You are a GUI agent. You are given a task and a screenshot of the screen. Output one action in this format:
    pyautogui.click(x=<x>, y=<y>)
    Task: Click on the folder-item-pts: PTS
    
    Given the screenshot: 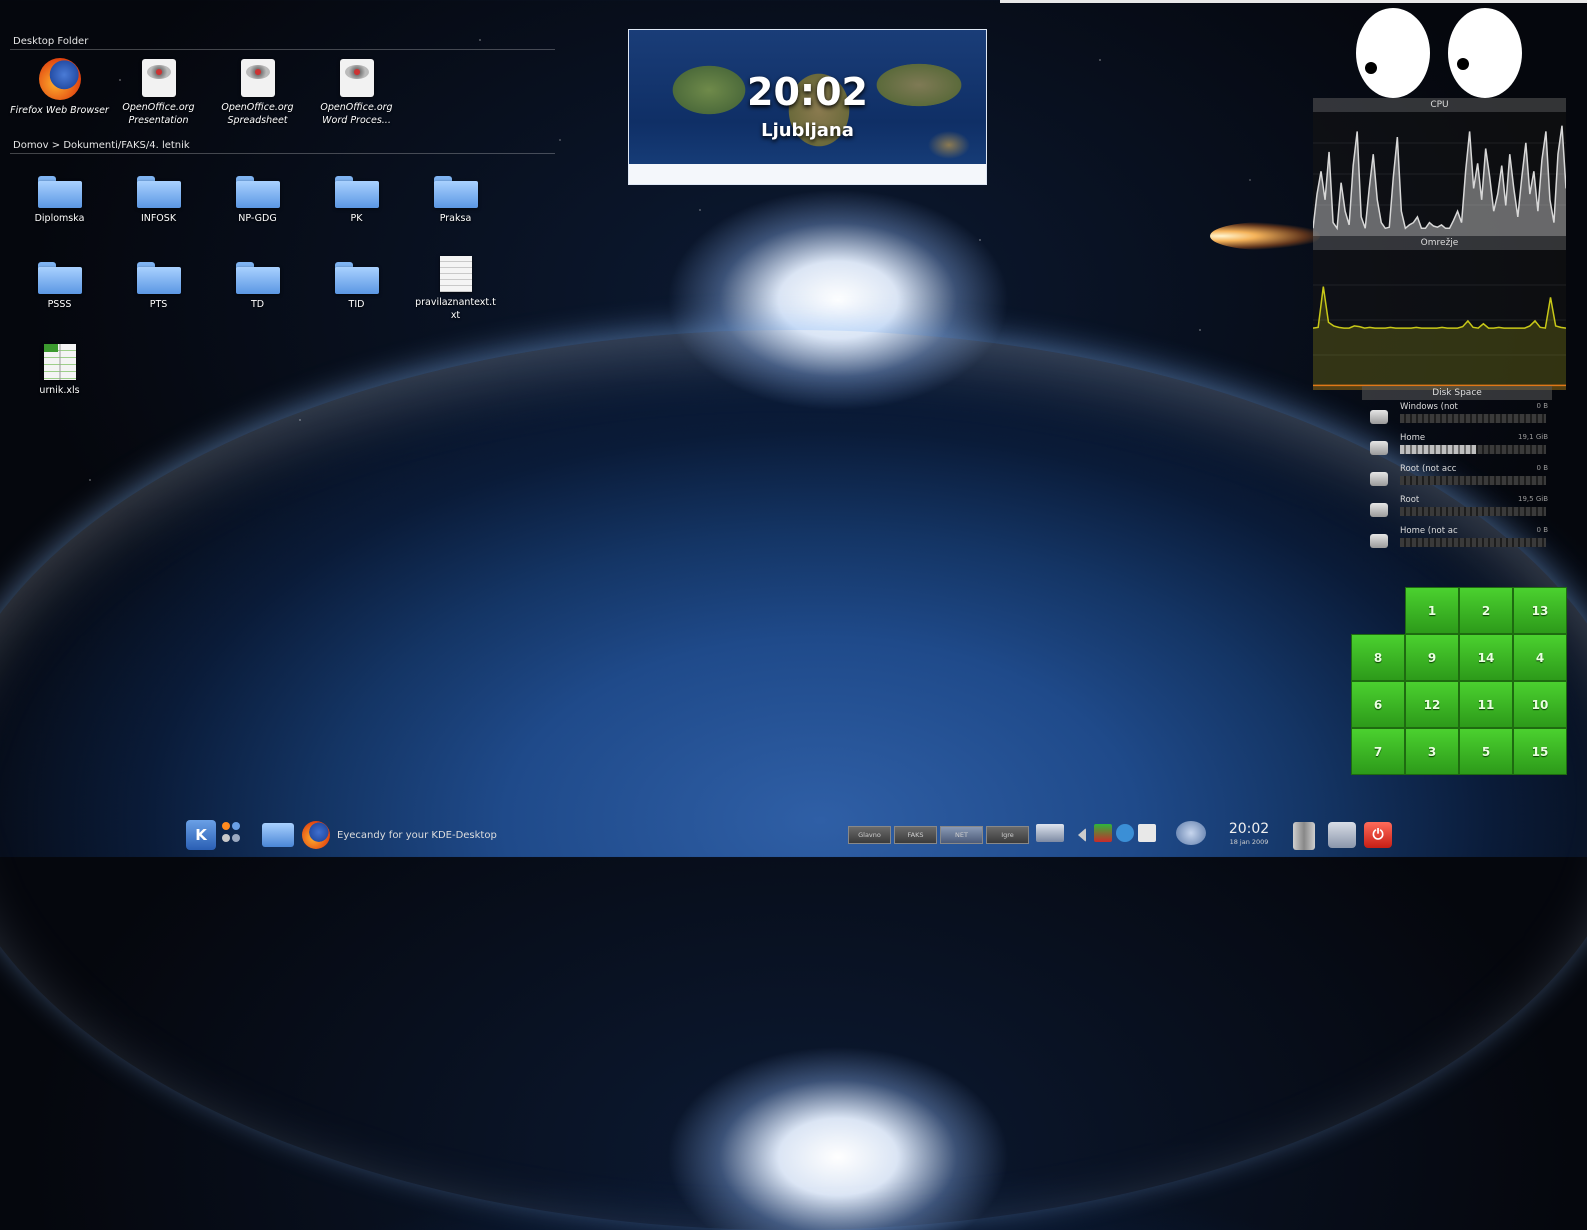 What is the action you would take?
    pyautogui.click(x=158, y=297)
    